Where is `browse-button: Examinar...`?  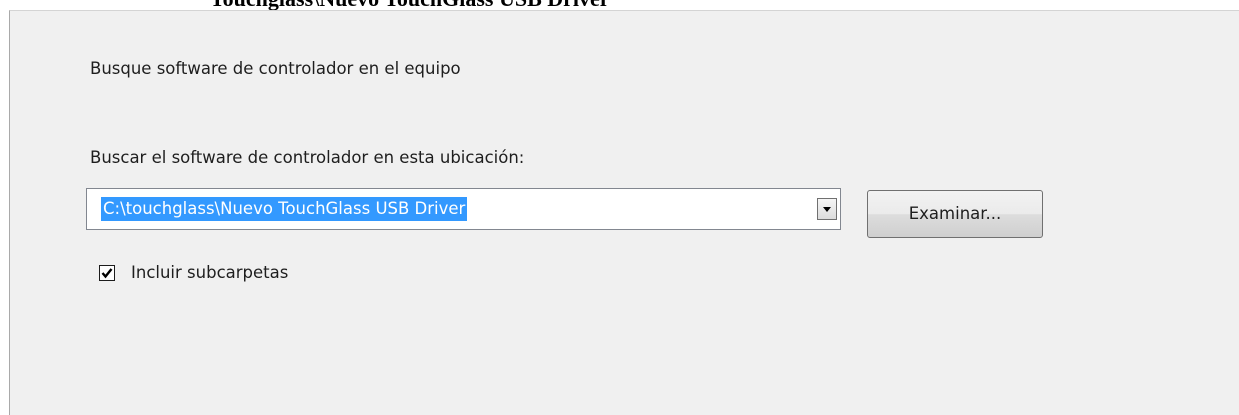 browse-button: Examinar... is located at coordinates (955, 214).